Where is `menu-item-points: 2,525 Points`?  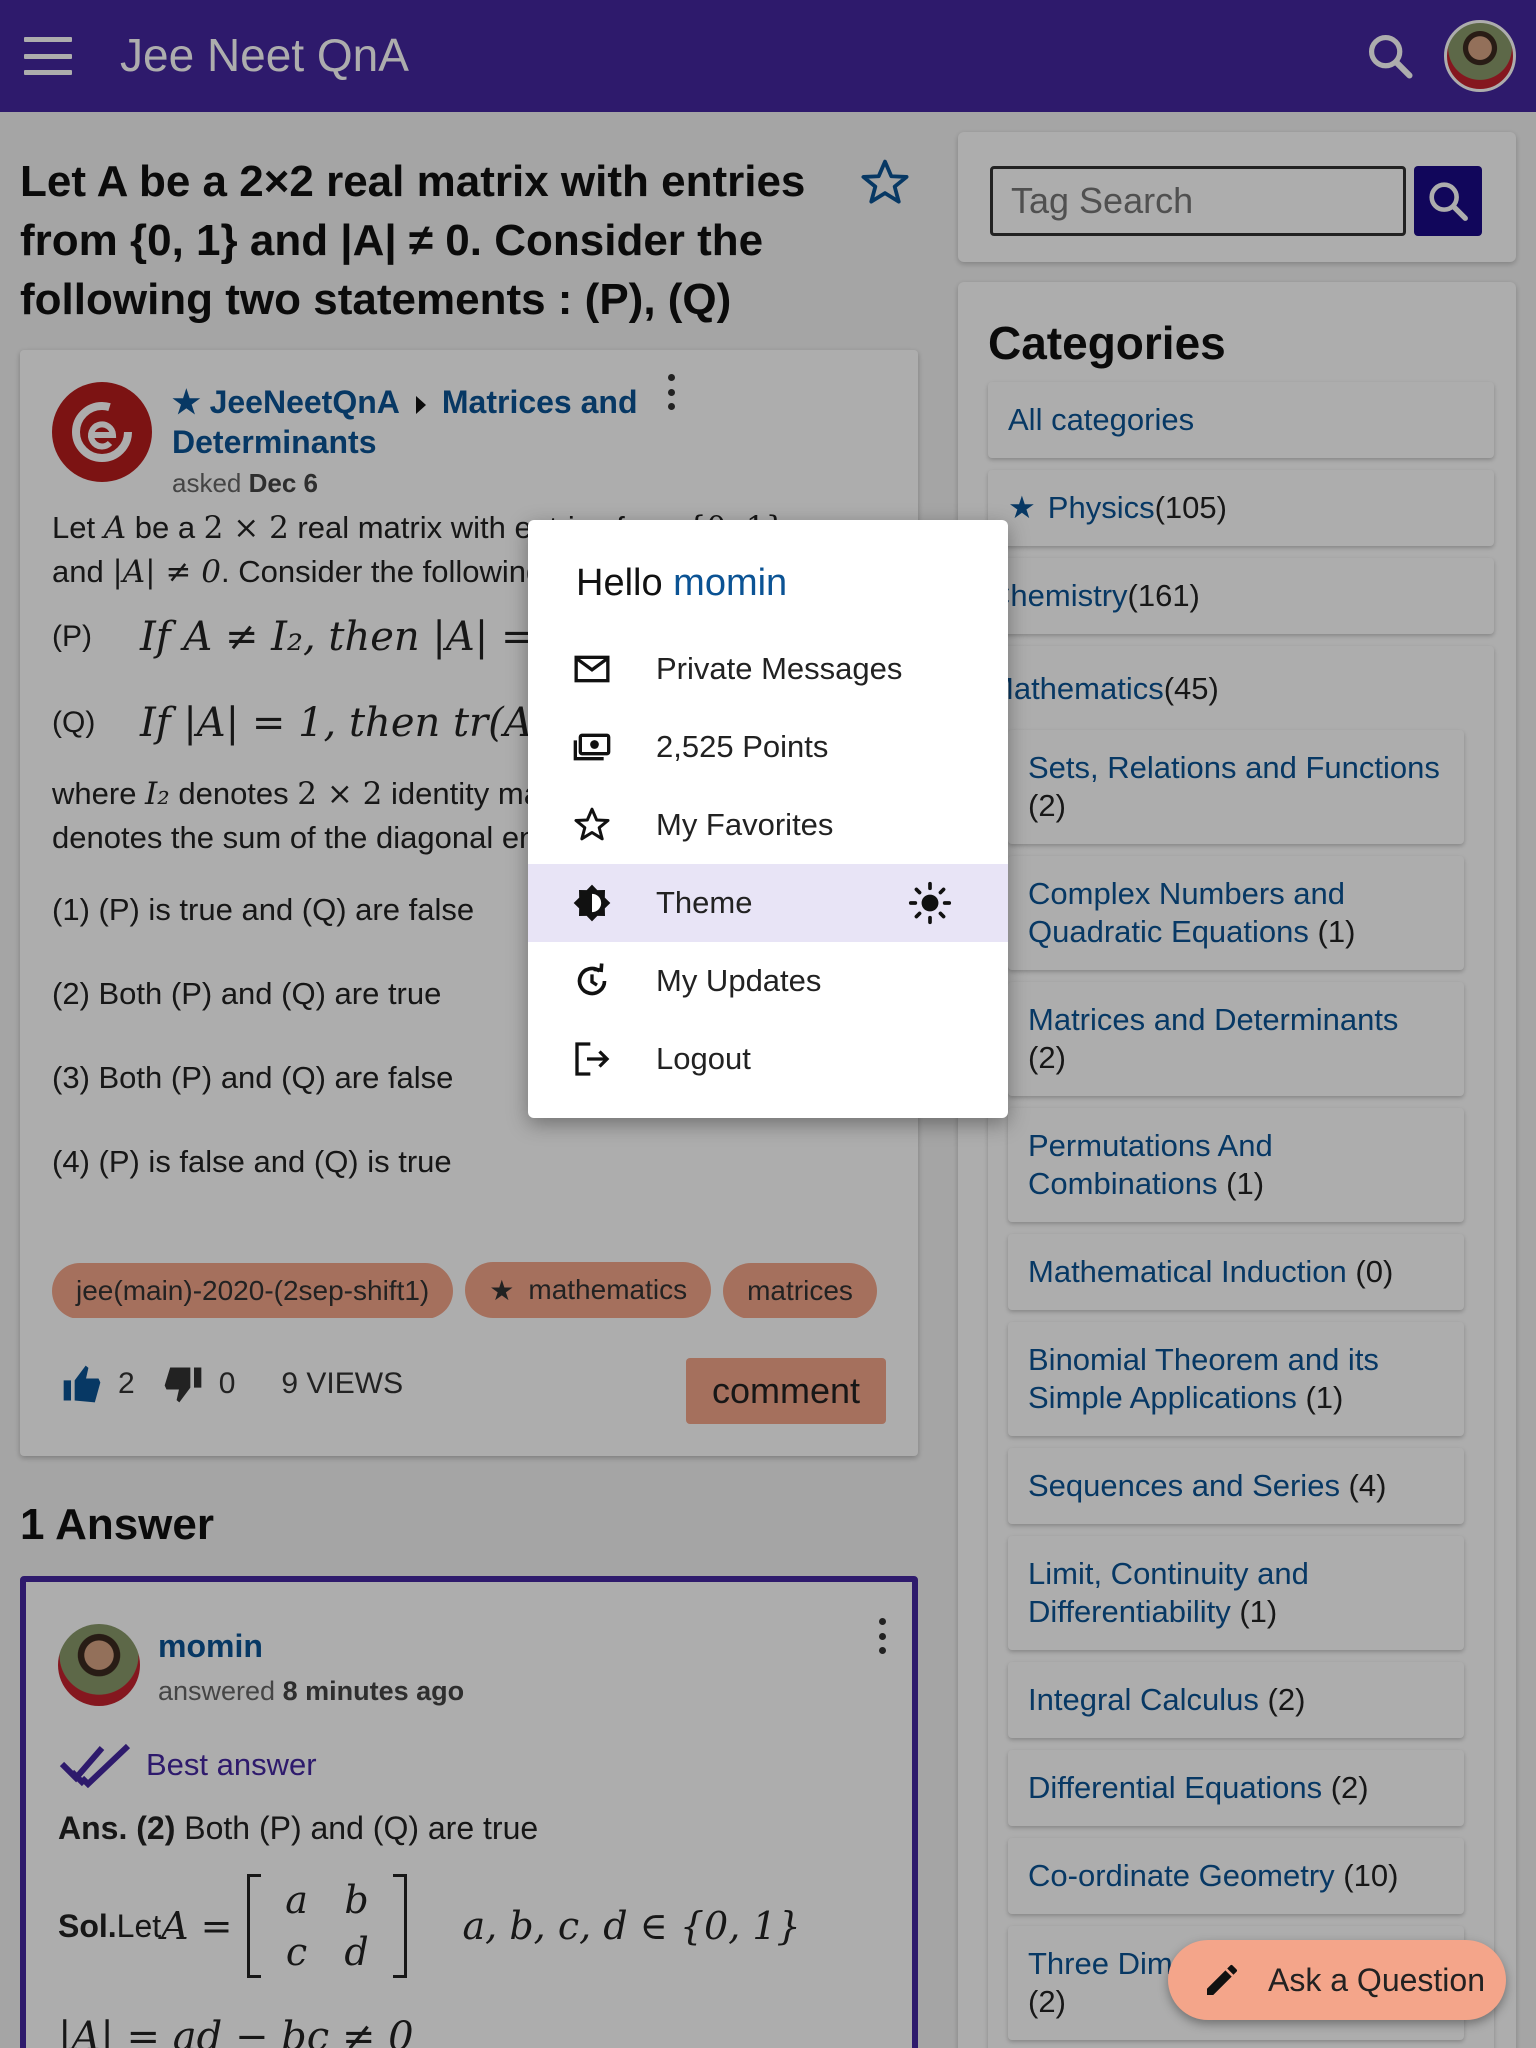 menu-item-points: 2,525 Points is located at coordinates (768, 747).